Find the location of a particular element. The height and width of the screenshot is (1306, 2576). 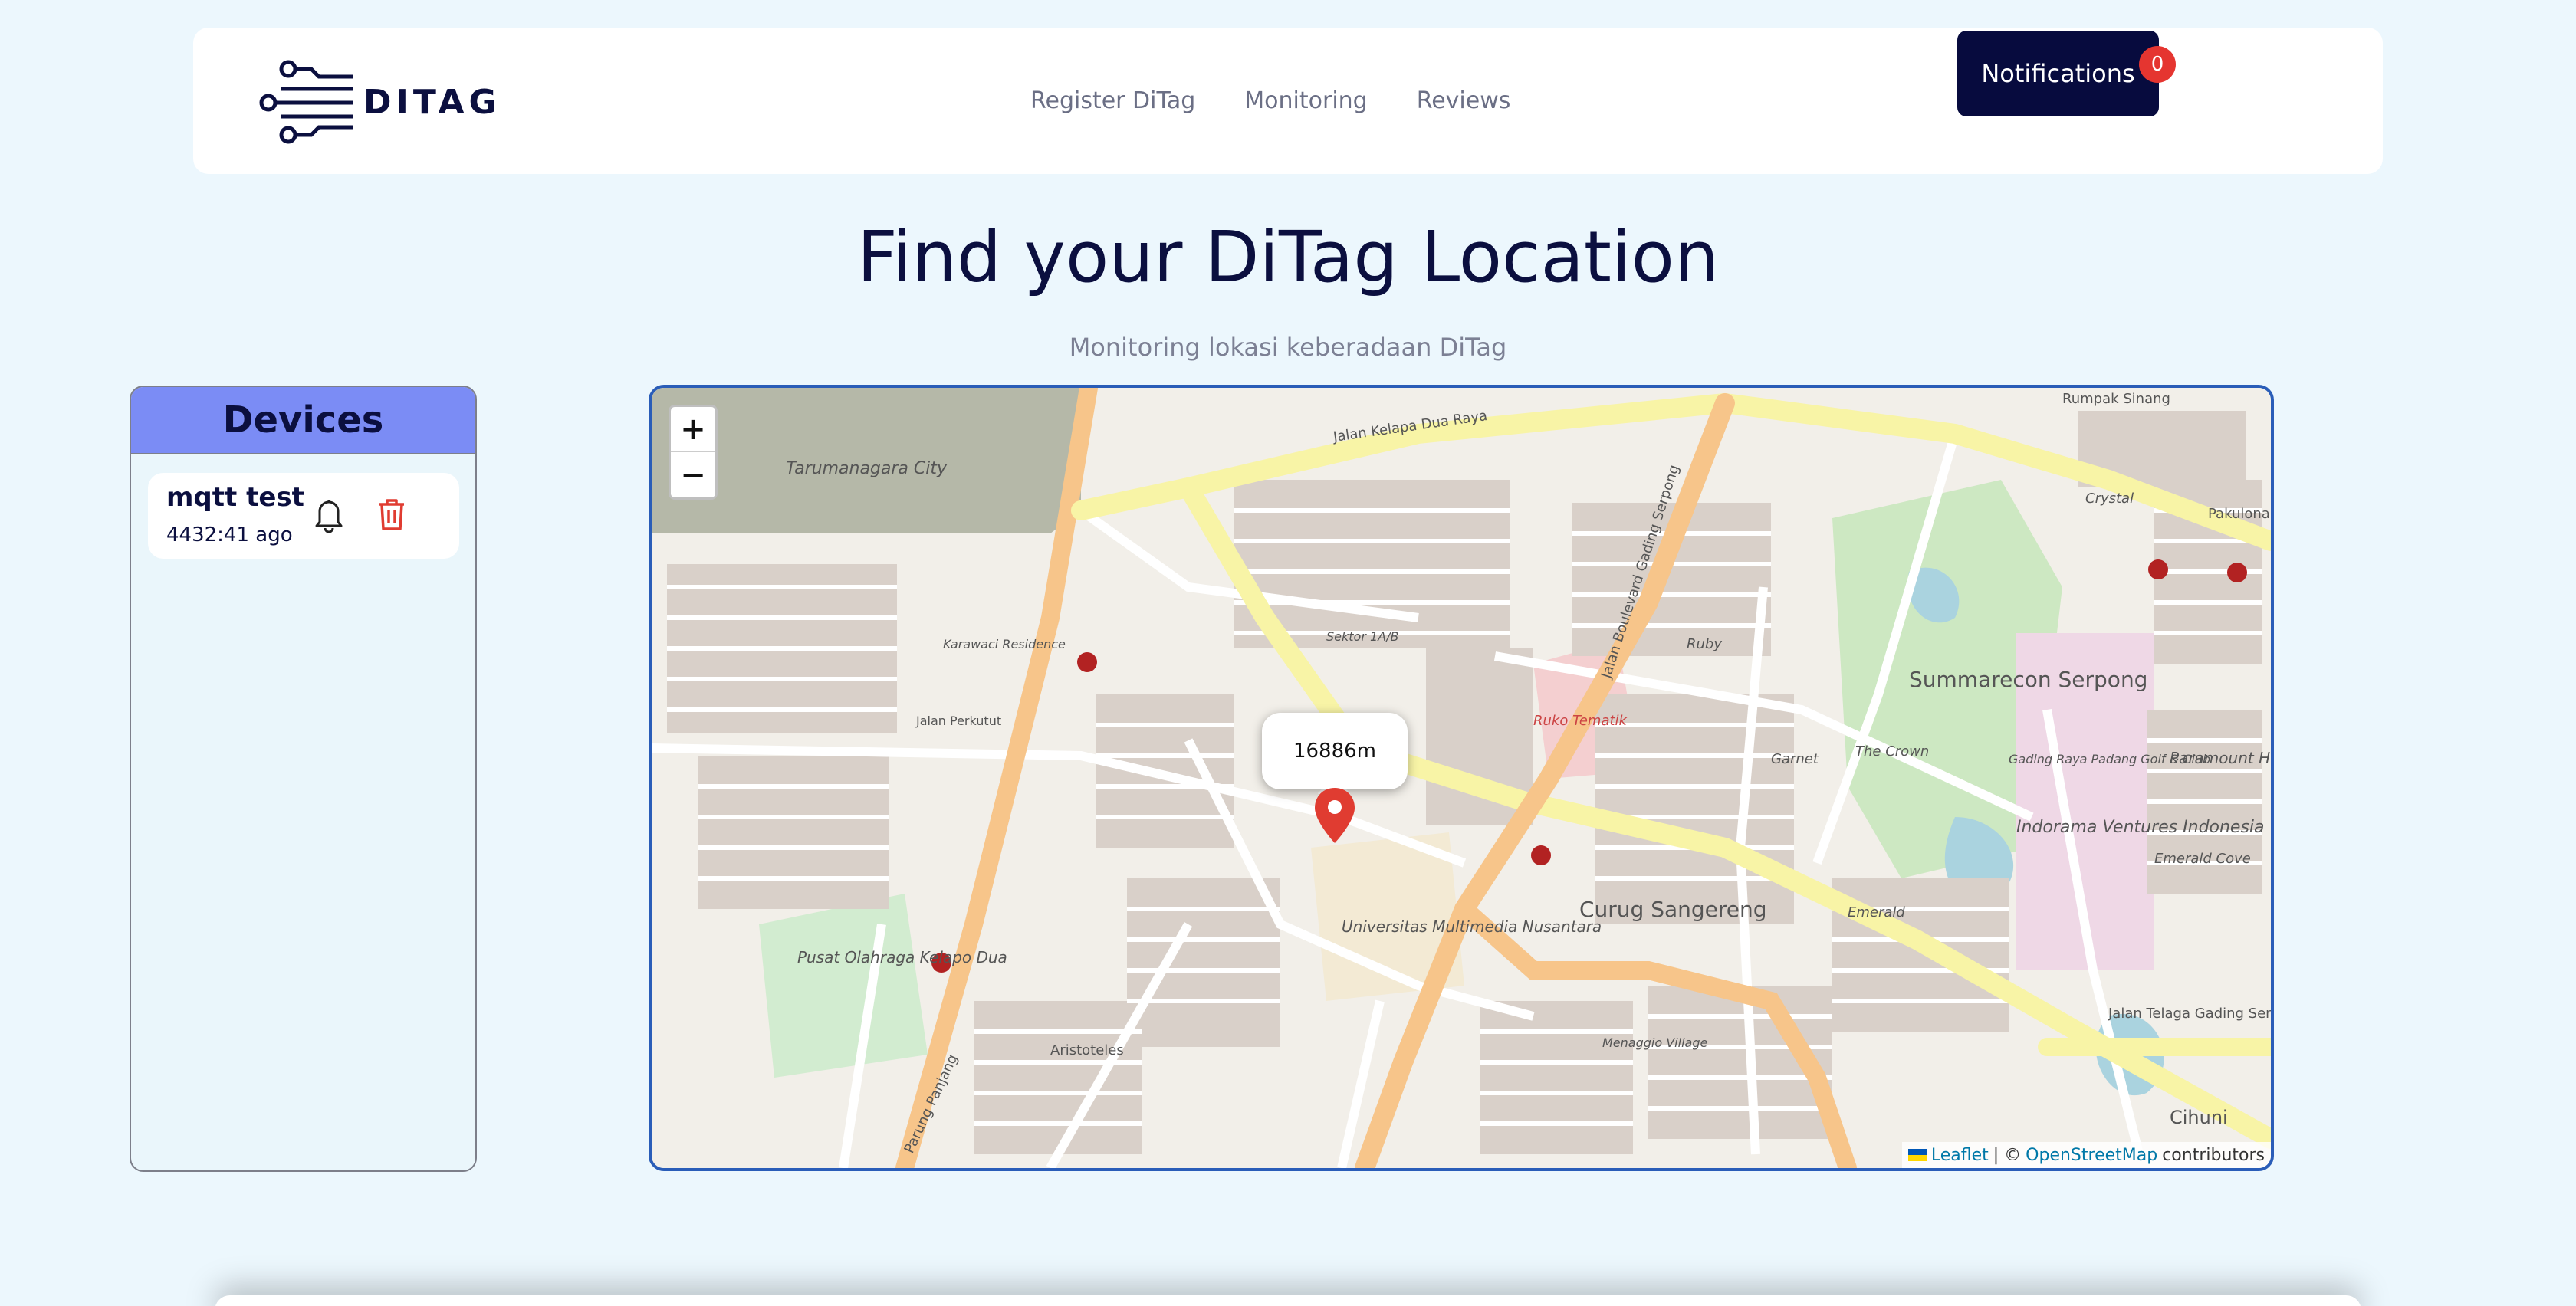

map-label-telaga-gading: Jalan Telaga Gading Ser is located at coordinates (2190, 1014).